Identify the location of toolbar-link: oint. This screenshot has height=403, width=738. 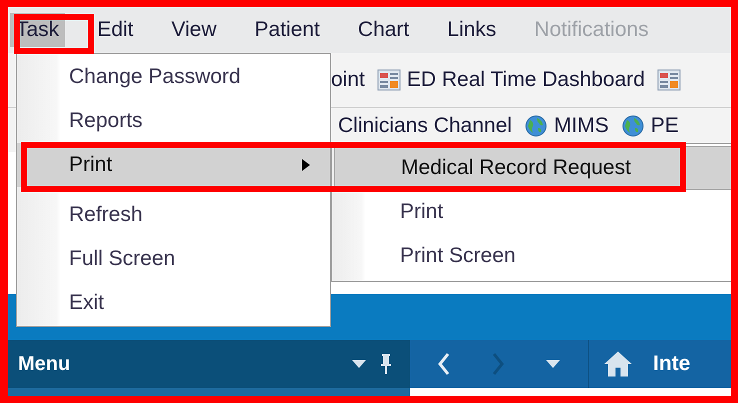
(348, 80).